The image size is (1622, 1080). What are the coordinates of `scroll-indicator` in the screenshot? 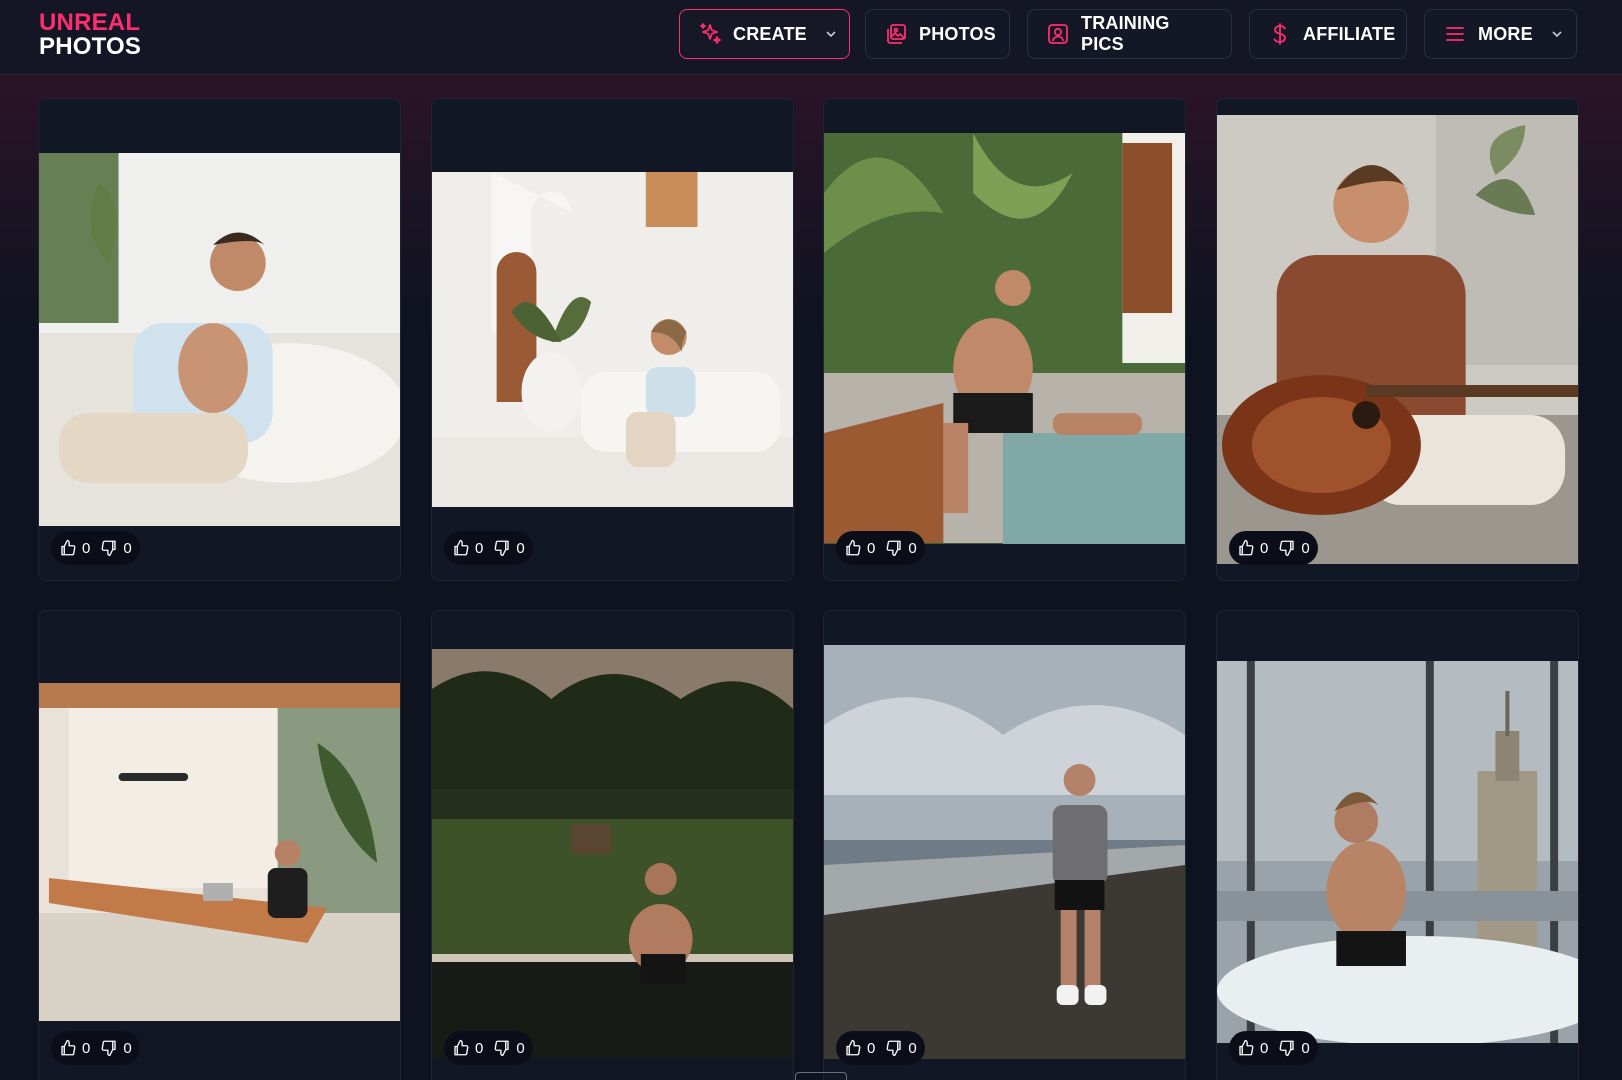 It's located at (821, 1076).